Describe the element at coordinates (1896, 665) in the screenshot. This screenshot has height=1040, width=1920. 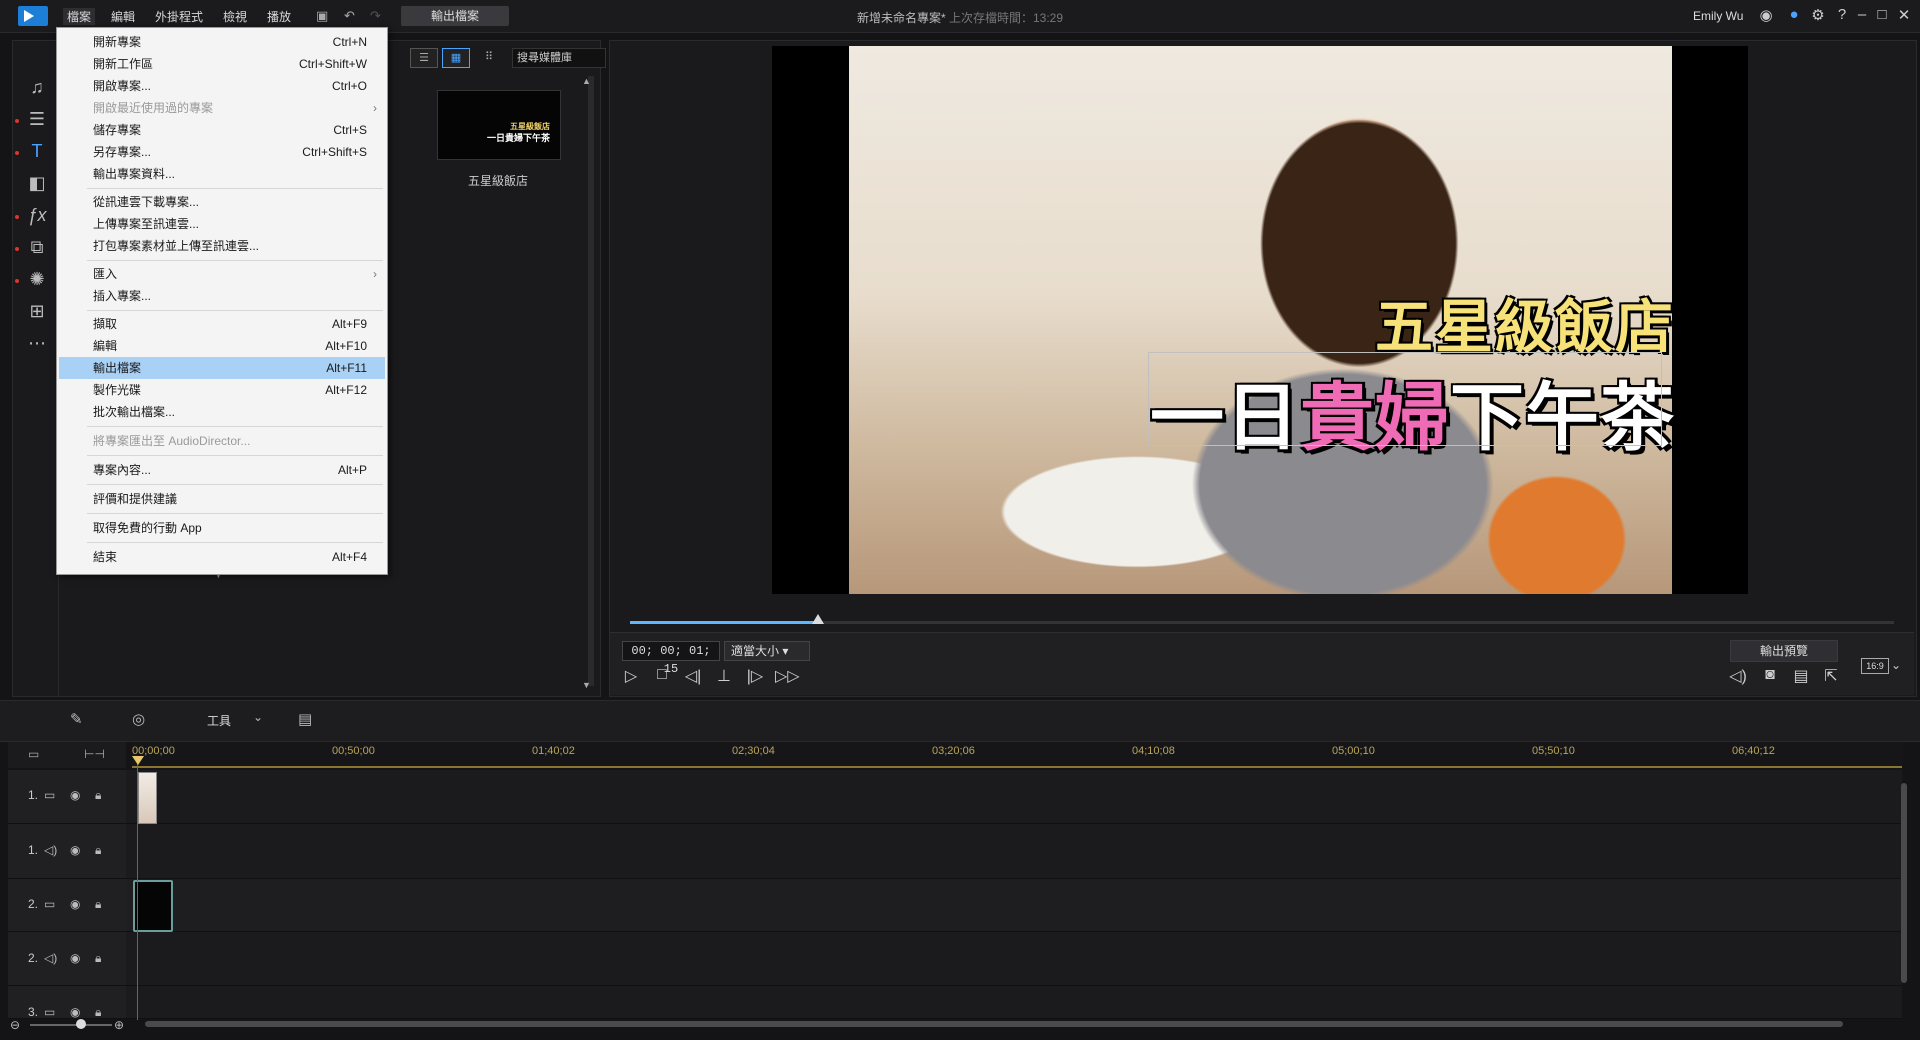
I see `aspect-chevron-icon: ⌄` at that location.